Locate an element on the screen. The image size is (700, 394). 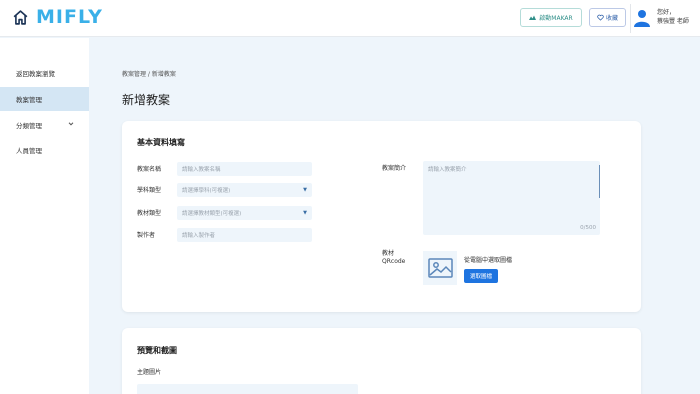
avatar is located at coordinates (642, 18).